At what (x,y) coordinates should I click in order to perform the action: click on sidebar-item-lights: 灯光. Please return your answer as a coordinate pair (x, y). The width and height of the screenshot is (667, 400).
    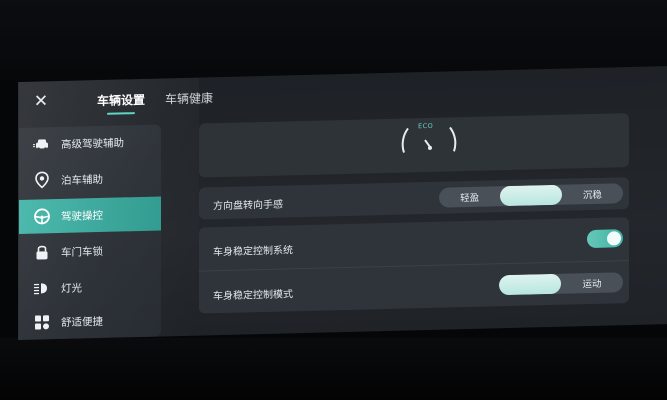
    Looking at the image, I should click on (90, 287).